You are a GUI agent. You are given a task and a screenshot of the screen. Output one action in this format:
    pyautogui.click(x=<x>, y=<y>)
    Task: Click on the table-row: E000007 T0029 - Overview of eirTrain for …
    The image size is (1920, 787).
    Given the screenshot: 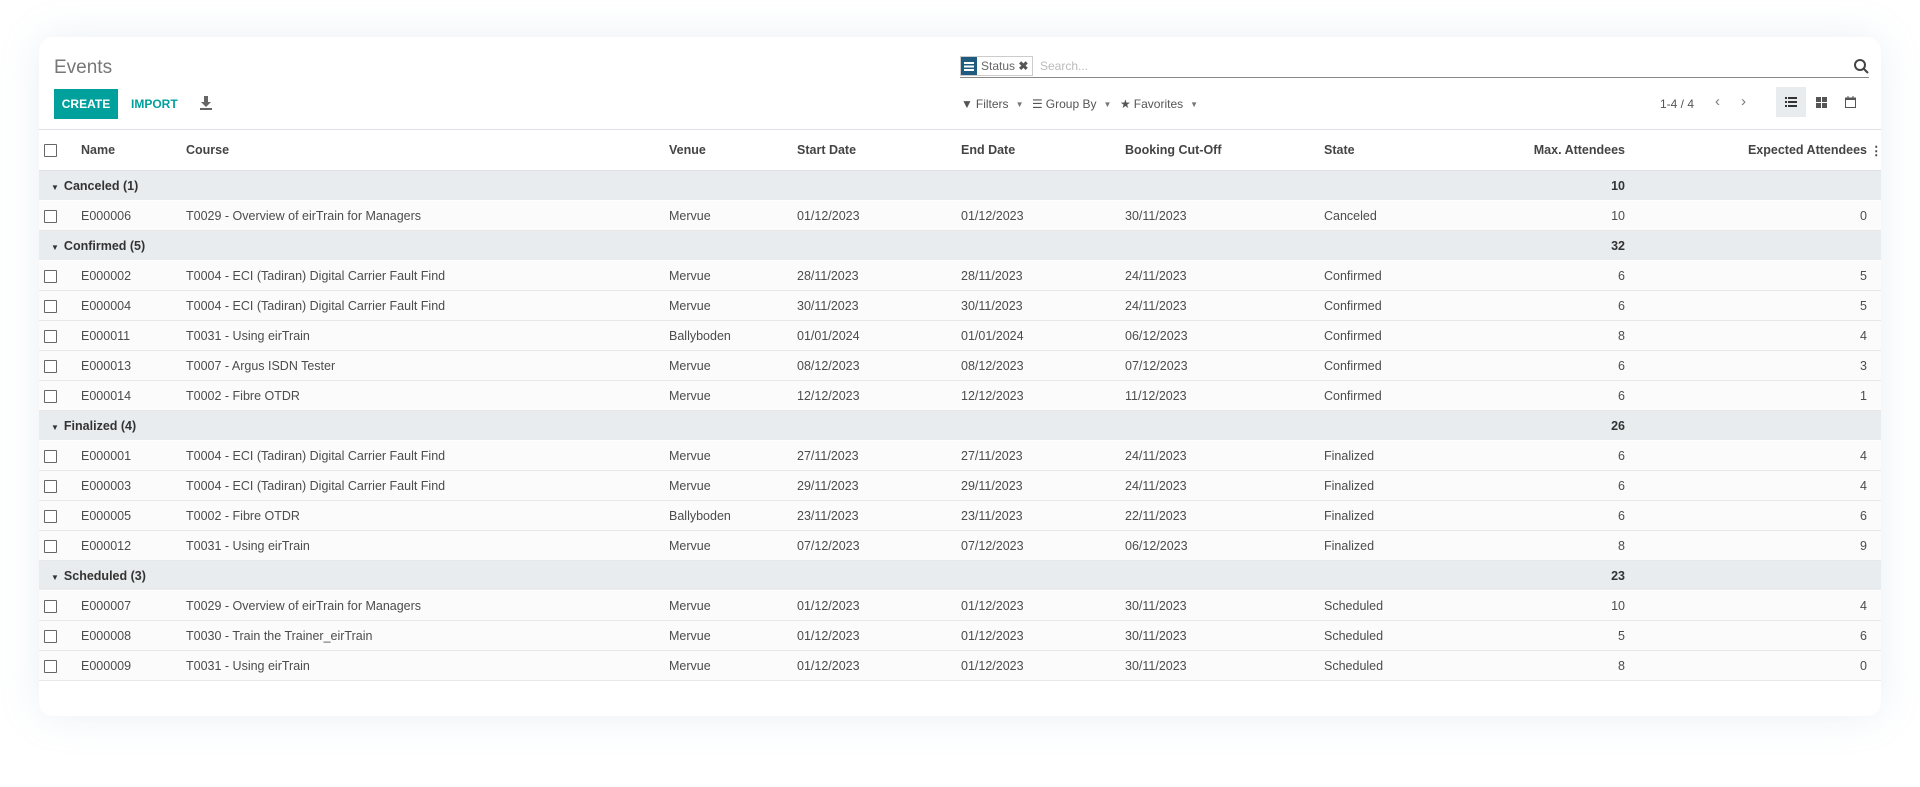 What is the action you would take?
    pyautogui.click(x=960, y=605)
    